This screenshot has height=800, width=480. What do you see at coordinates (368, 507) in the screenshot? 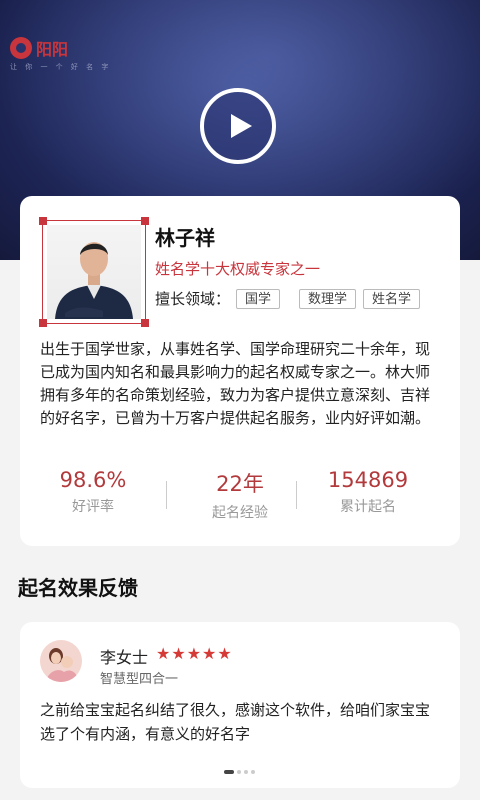
I see `stat-total-label: 累计起名` at bounding box center [368, 507].